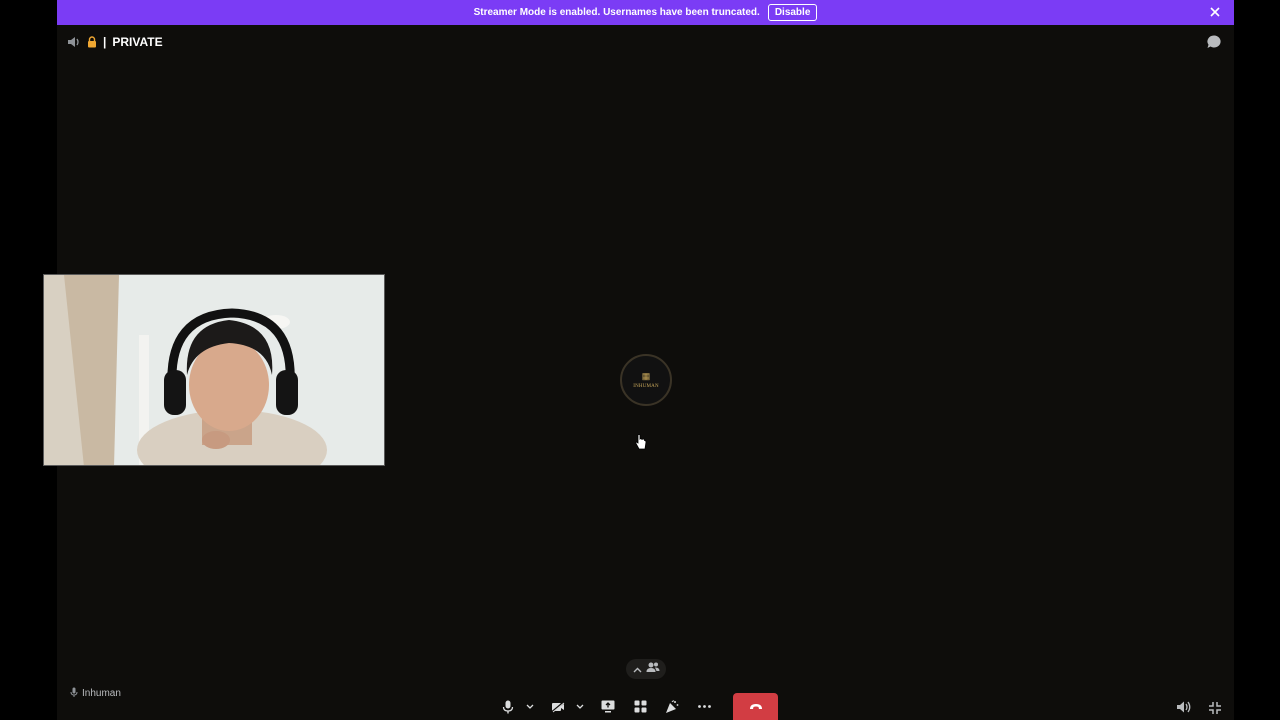  I want to click on mic-small-icon, so click(74, 693).